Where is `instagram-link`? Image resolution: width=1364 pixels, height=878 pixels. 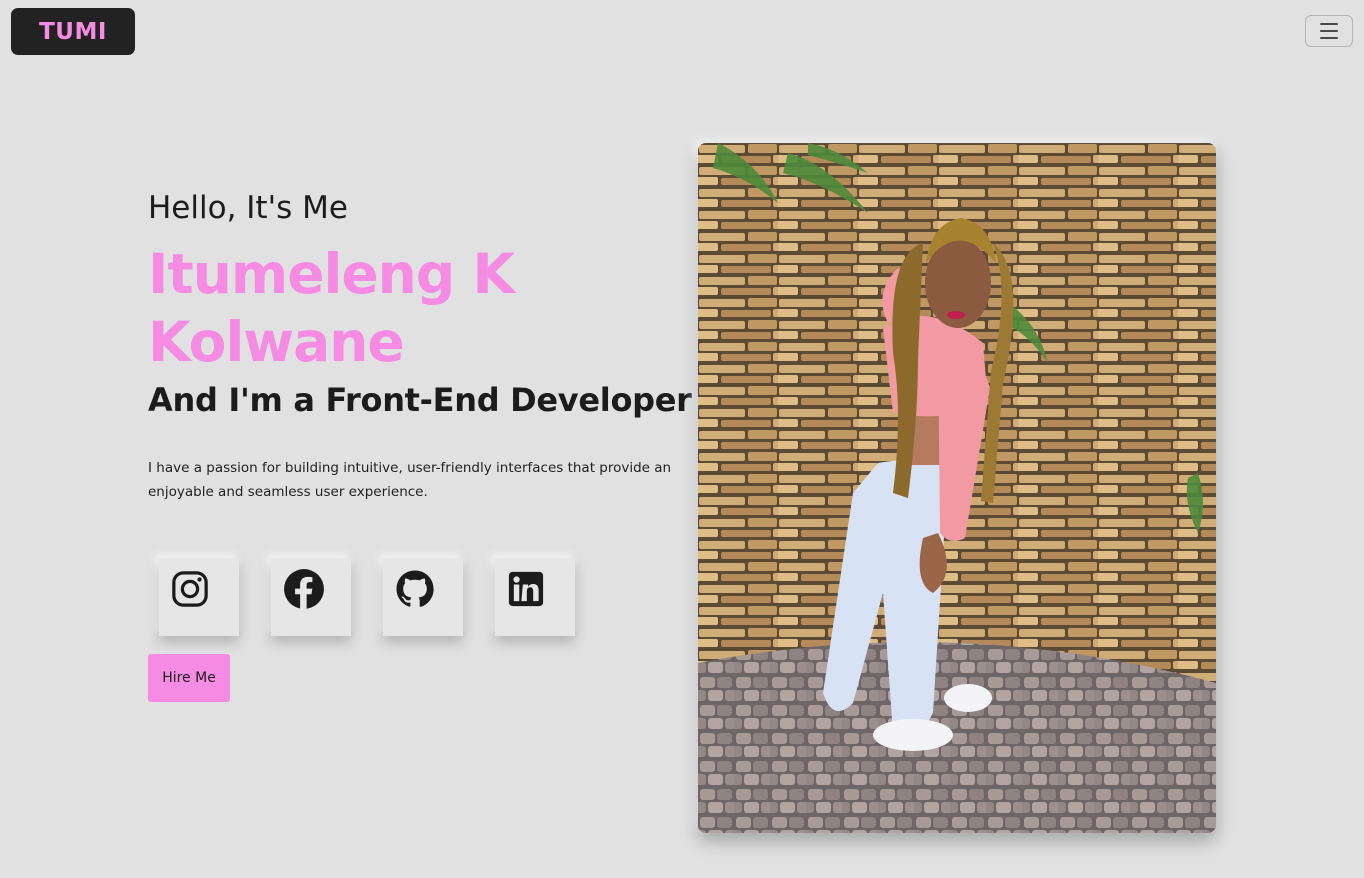
instagram-link is located at coordinates (199, 597).